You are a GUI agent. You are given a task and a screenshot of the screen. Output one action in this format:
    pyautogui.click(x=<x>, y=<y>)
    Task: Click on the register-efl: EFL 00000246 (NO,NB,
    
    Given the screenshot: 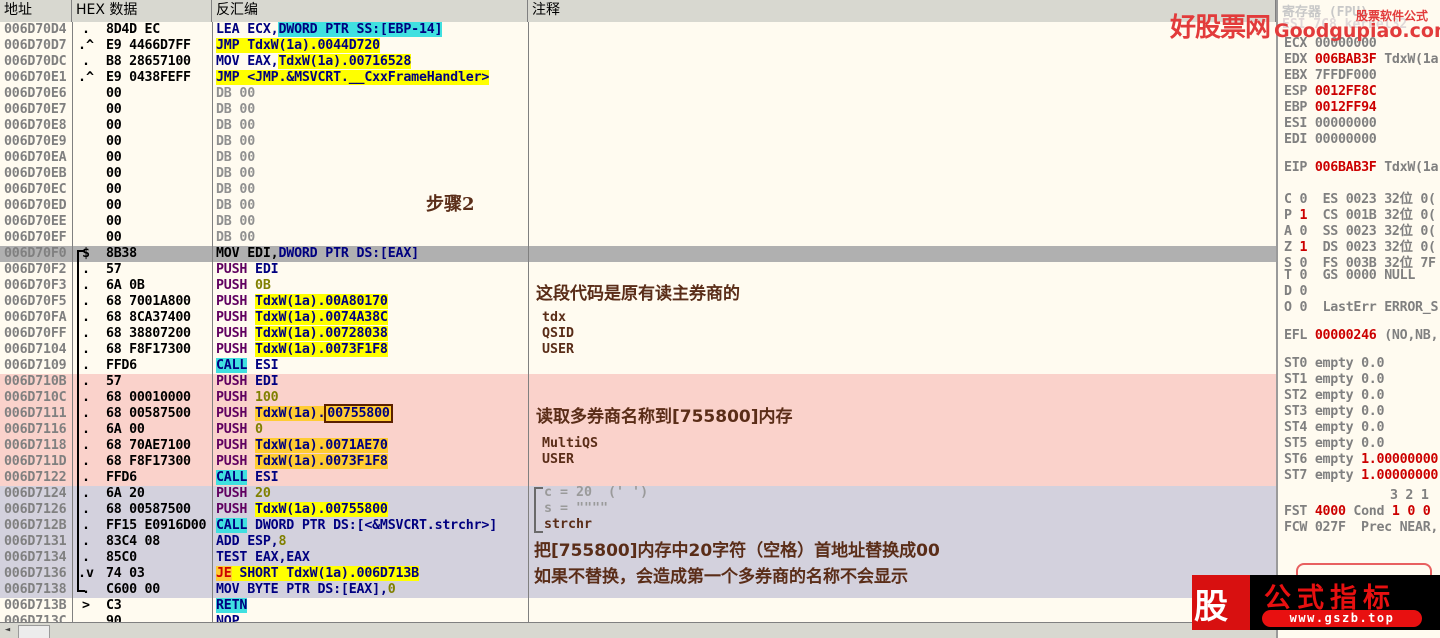 What is the action you would take?
    pyautogui.click(x=1361, y=335)
    